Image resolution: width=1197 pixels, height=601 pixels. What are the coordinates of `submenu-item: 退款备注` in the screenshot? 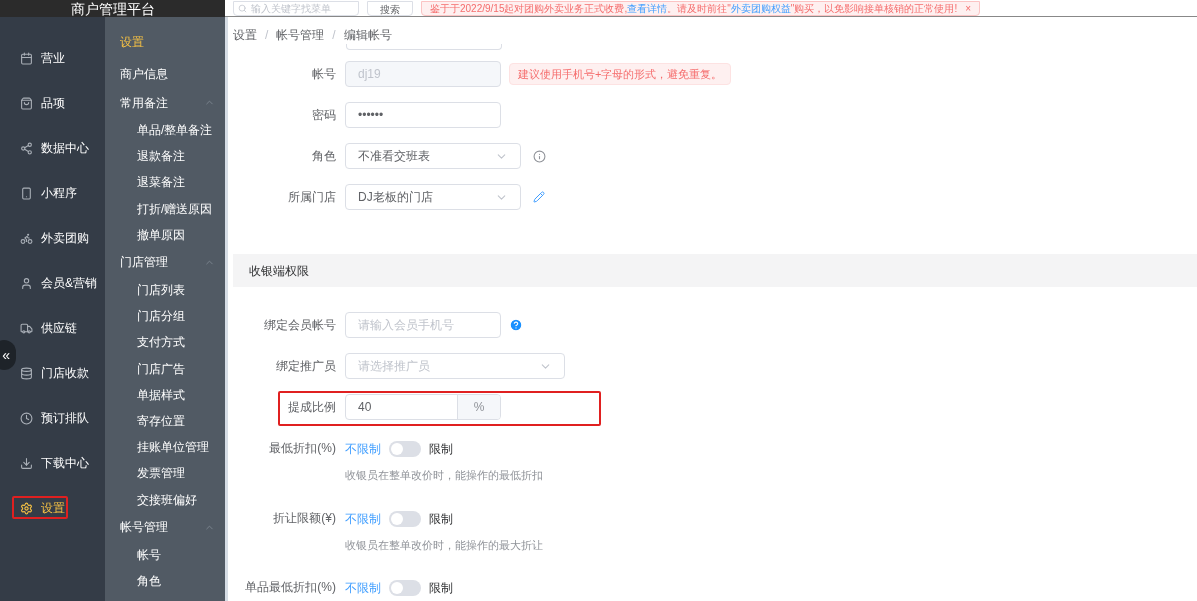 It's located at (172, 156).